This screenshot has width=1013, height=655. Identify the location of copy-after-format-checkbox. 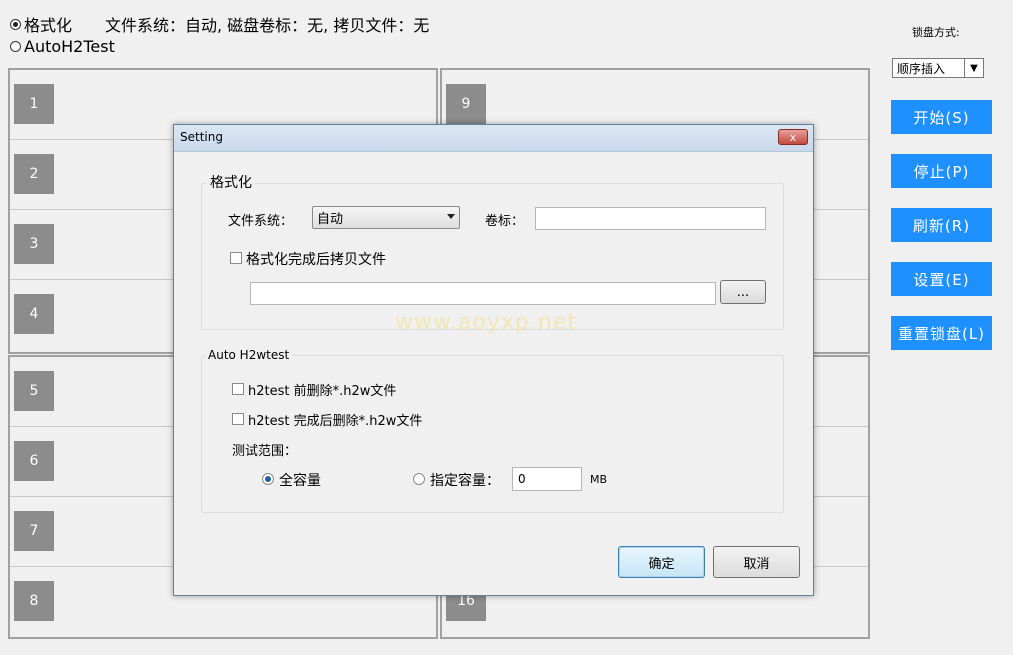
(236, 258).